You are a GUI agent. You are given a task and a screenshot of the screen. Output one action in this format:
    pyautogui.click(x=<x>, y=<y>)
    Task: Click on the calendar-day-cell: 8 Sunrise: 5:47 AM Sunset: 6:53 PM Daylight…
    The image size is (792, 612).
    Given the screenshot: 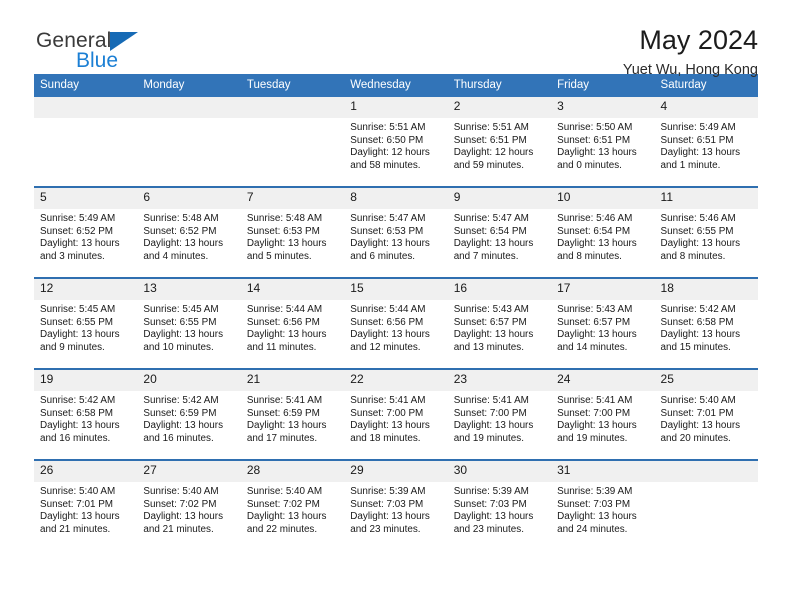 What is the action you would take?
    pyautogui.click(x=396, y=232)
    